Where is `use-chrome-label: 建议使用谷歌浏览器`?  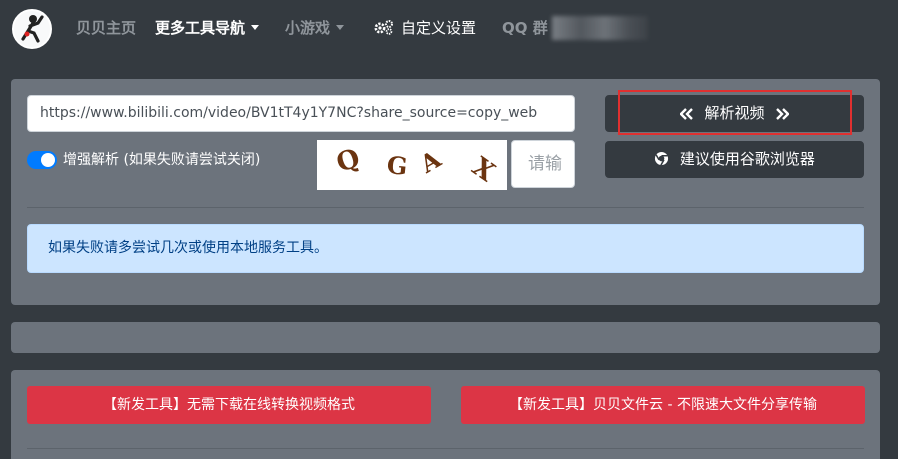 use-chrome-label: 建议使用谷歌浏览器 is located at coordinates (747, 159).